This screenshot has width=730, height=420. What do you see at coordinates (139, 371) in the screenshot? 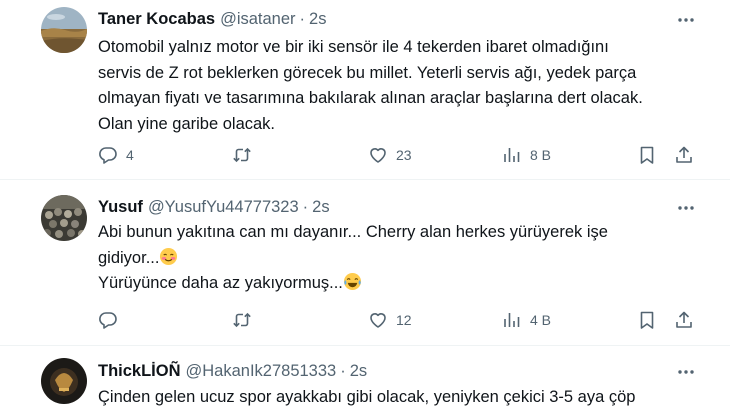
I see `author-name: ThickLİOÑ` at bounding box center [139, 371].